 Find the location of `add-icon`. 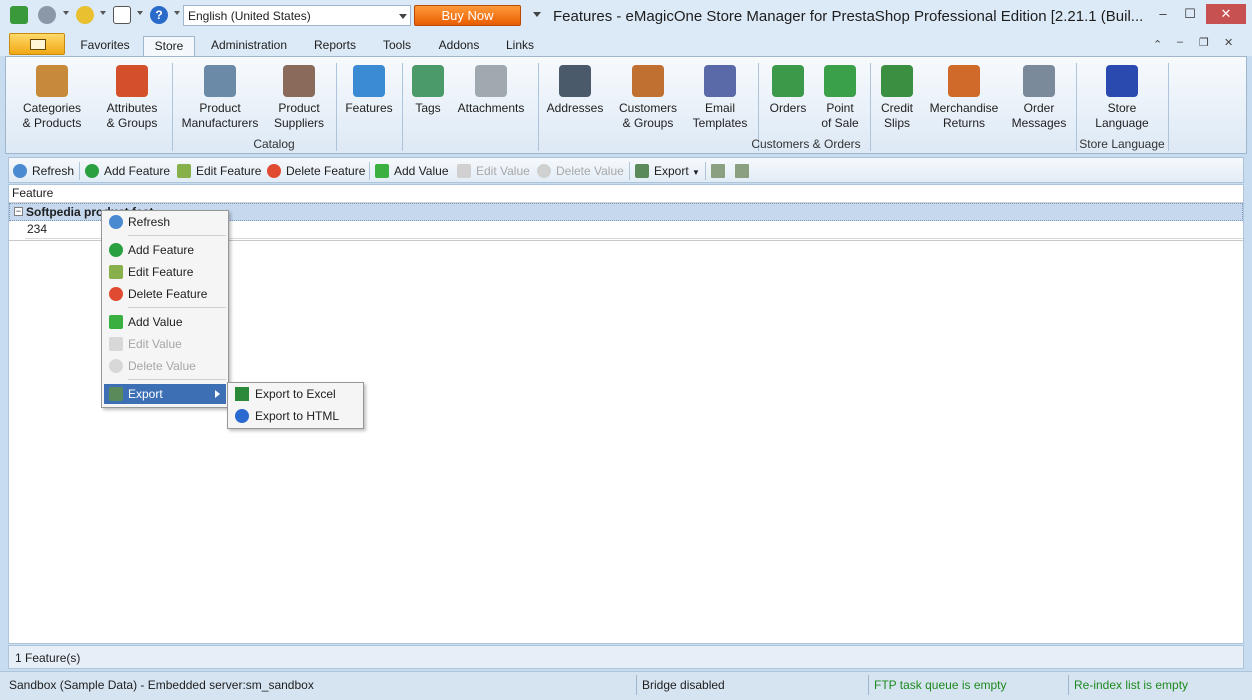

add-icon is located at coordinates (92, 171).